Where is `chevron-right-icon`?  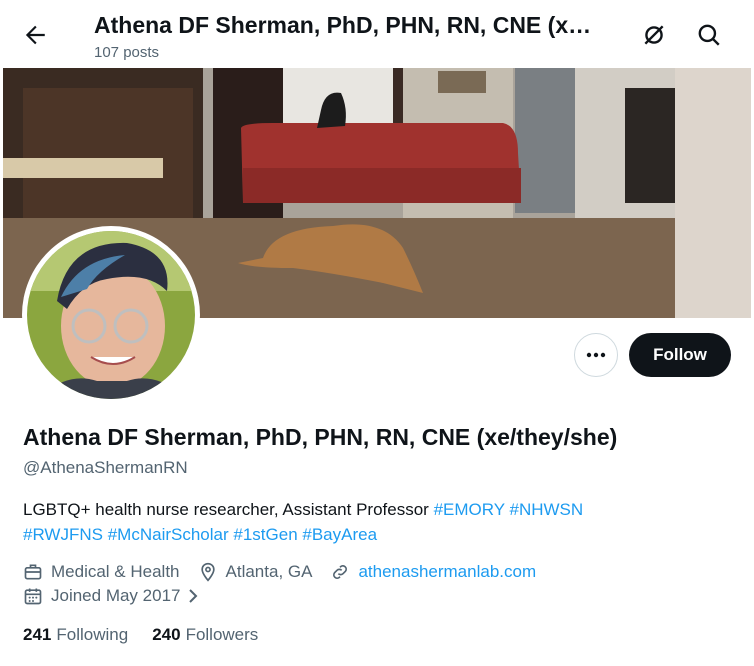 chevron-right-icon is located at coordinates (193, 596).